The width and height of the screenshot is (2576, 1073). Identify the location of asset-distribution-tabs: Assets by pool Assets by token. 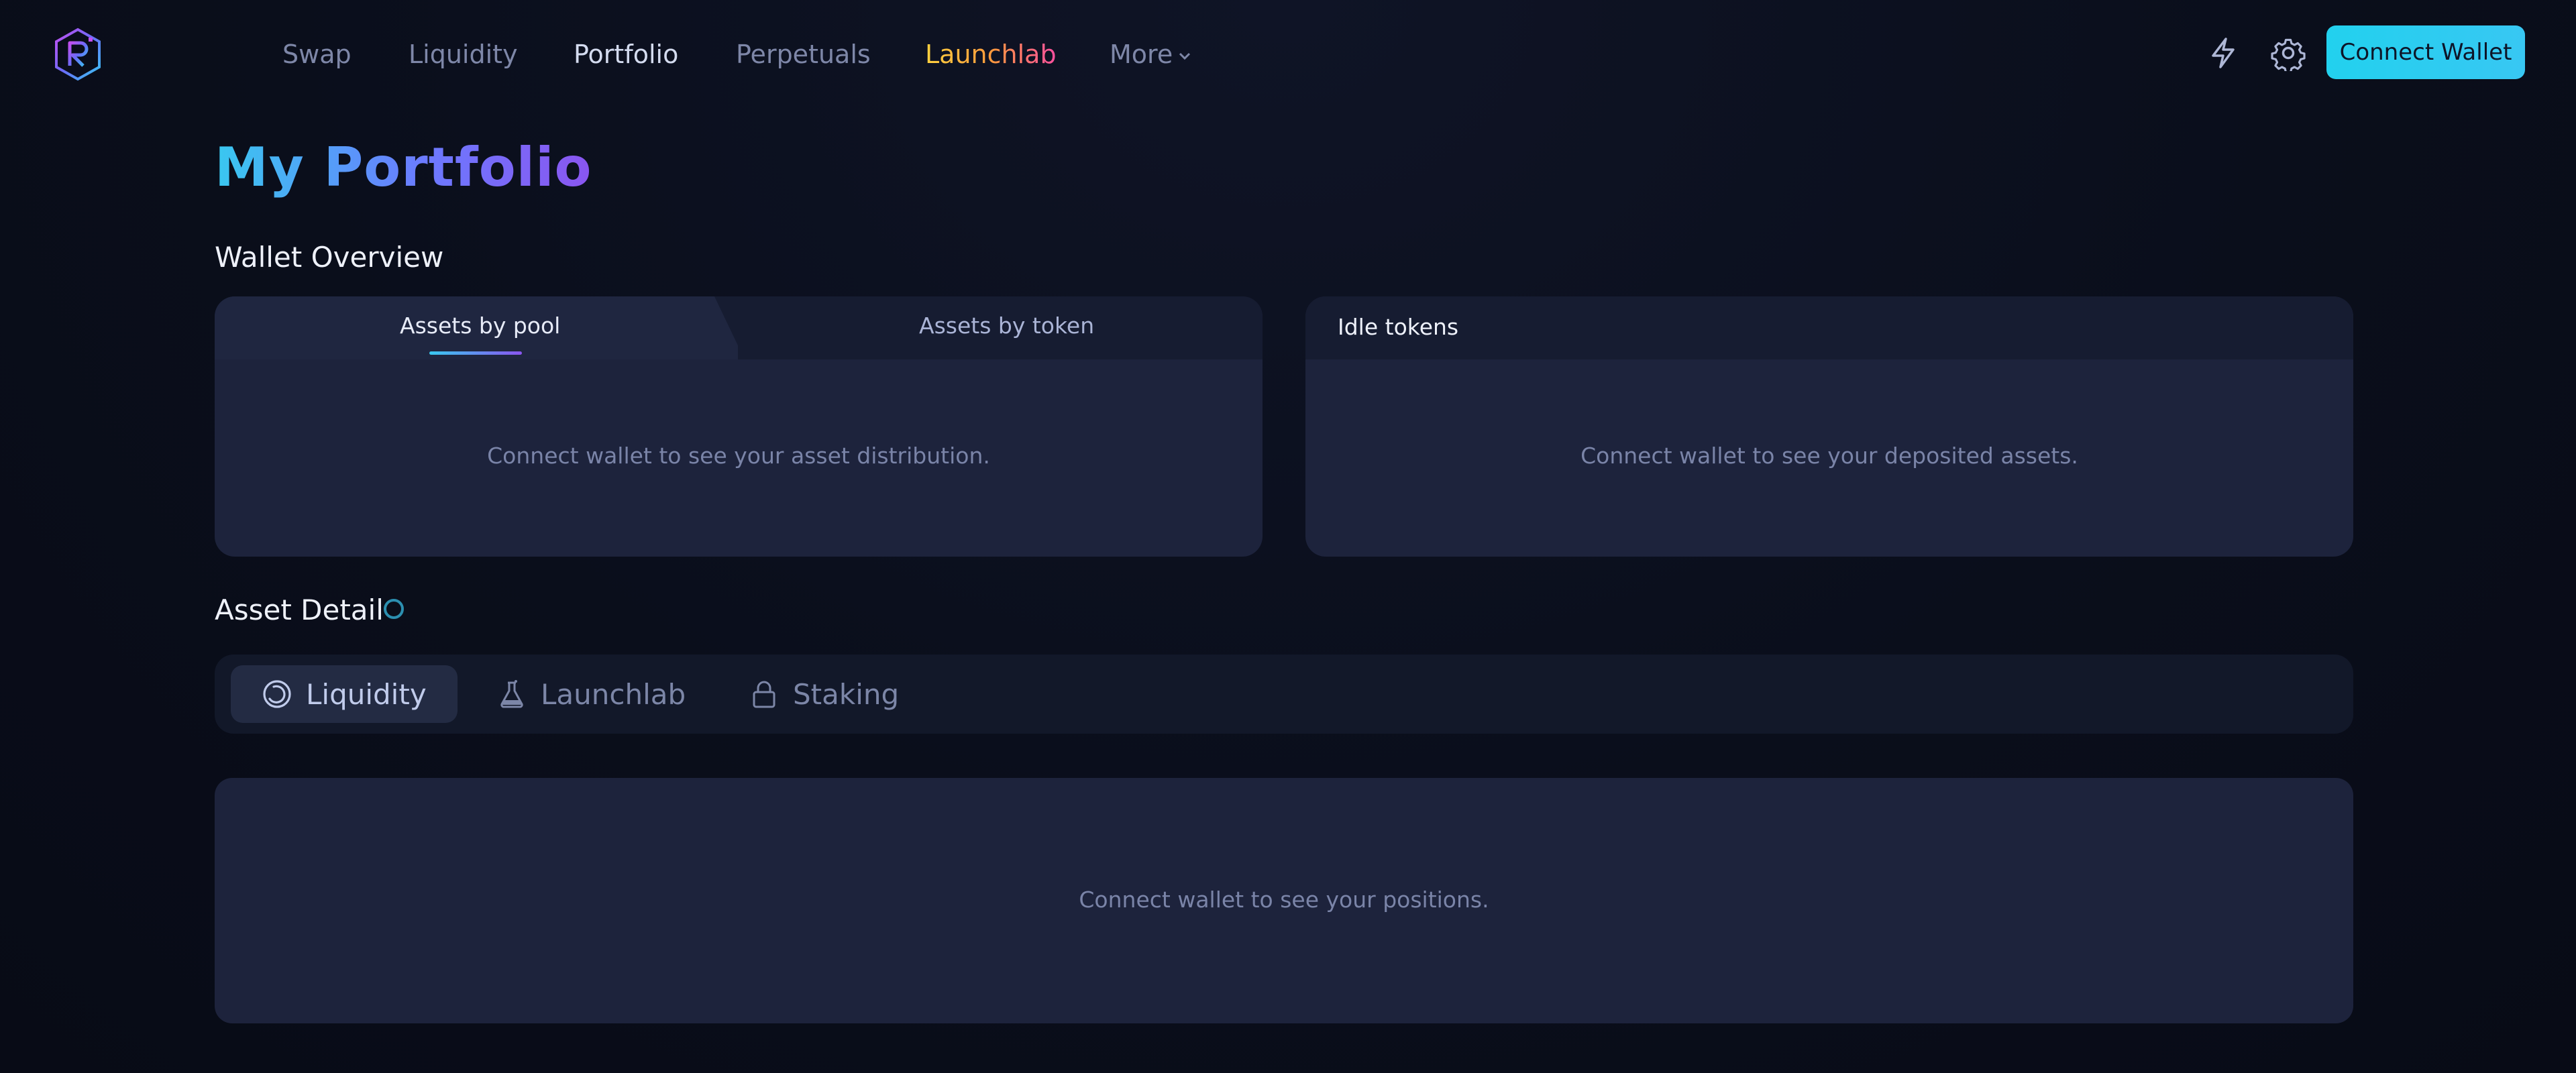
(739, 327).